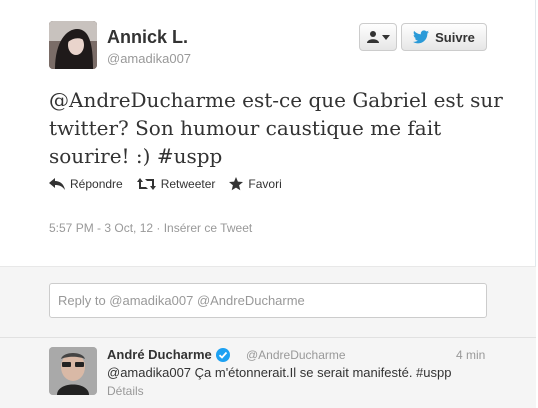 This screenshot has width=538, height=408. Describe the element at coordinates (150, 228) in the screenshot. I see `tweet-timestamp: 5:57 PM - 3 Oct, 12 · Insérer ce Tweet` at that location.